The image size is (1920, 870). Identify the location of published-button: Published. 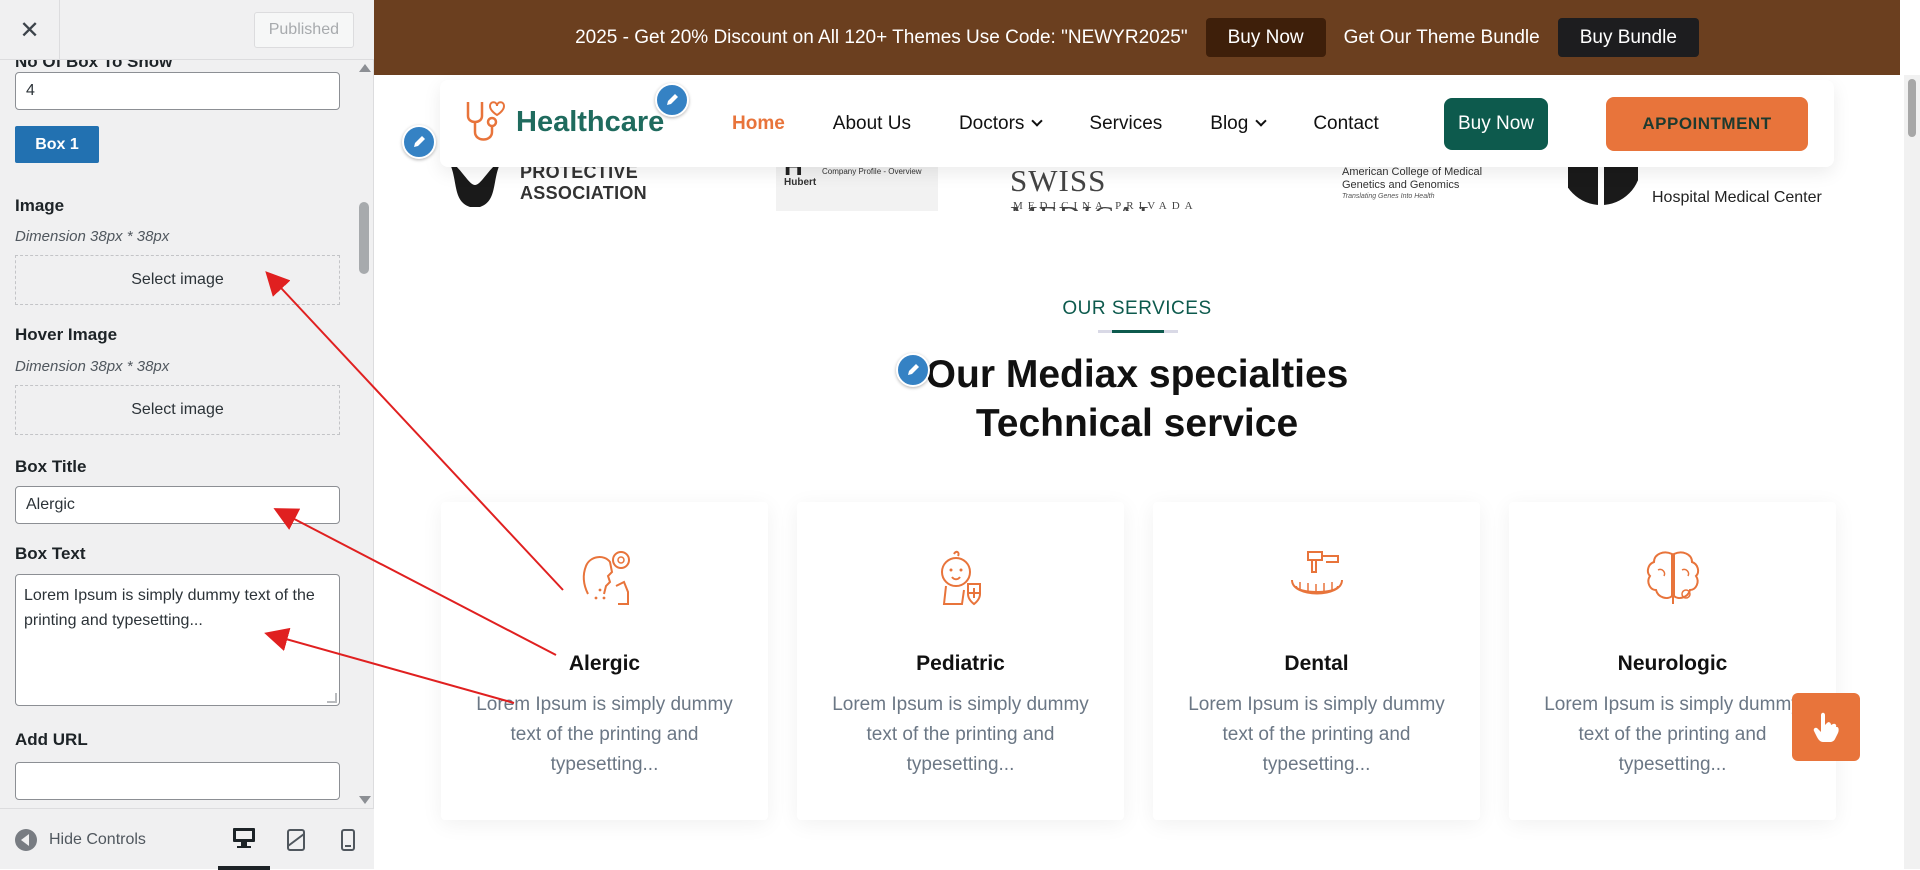
(303, 30).